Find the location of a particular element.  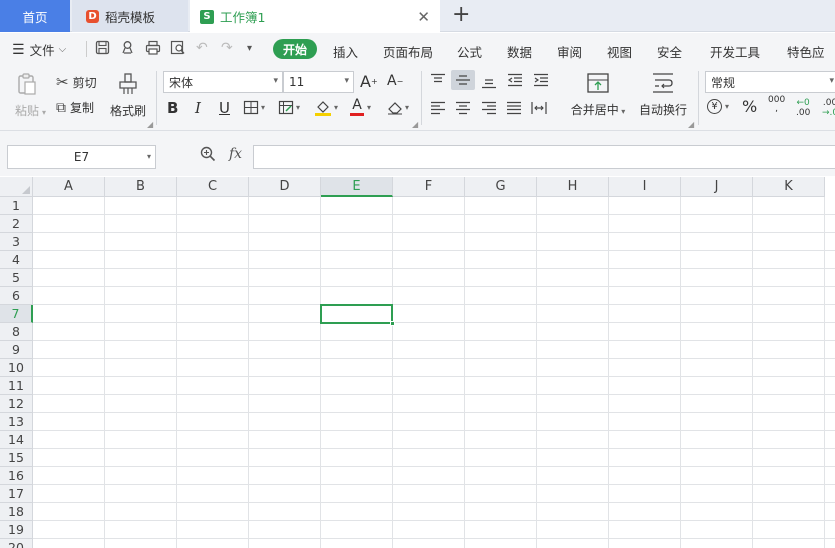

menu-tab-security: 安全 is located at coordinates (669, 51).